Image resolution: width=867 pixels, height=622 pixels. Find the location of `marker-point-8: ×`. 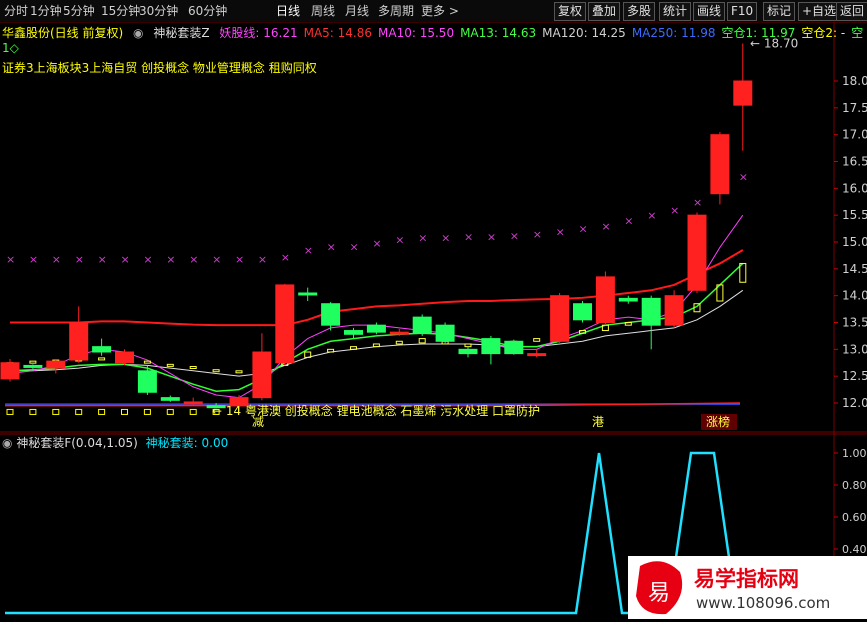

marker-point-8: × is located at coordinates (193, 259).